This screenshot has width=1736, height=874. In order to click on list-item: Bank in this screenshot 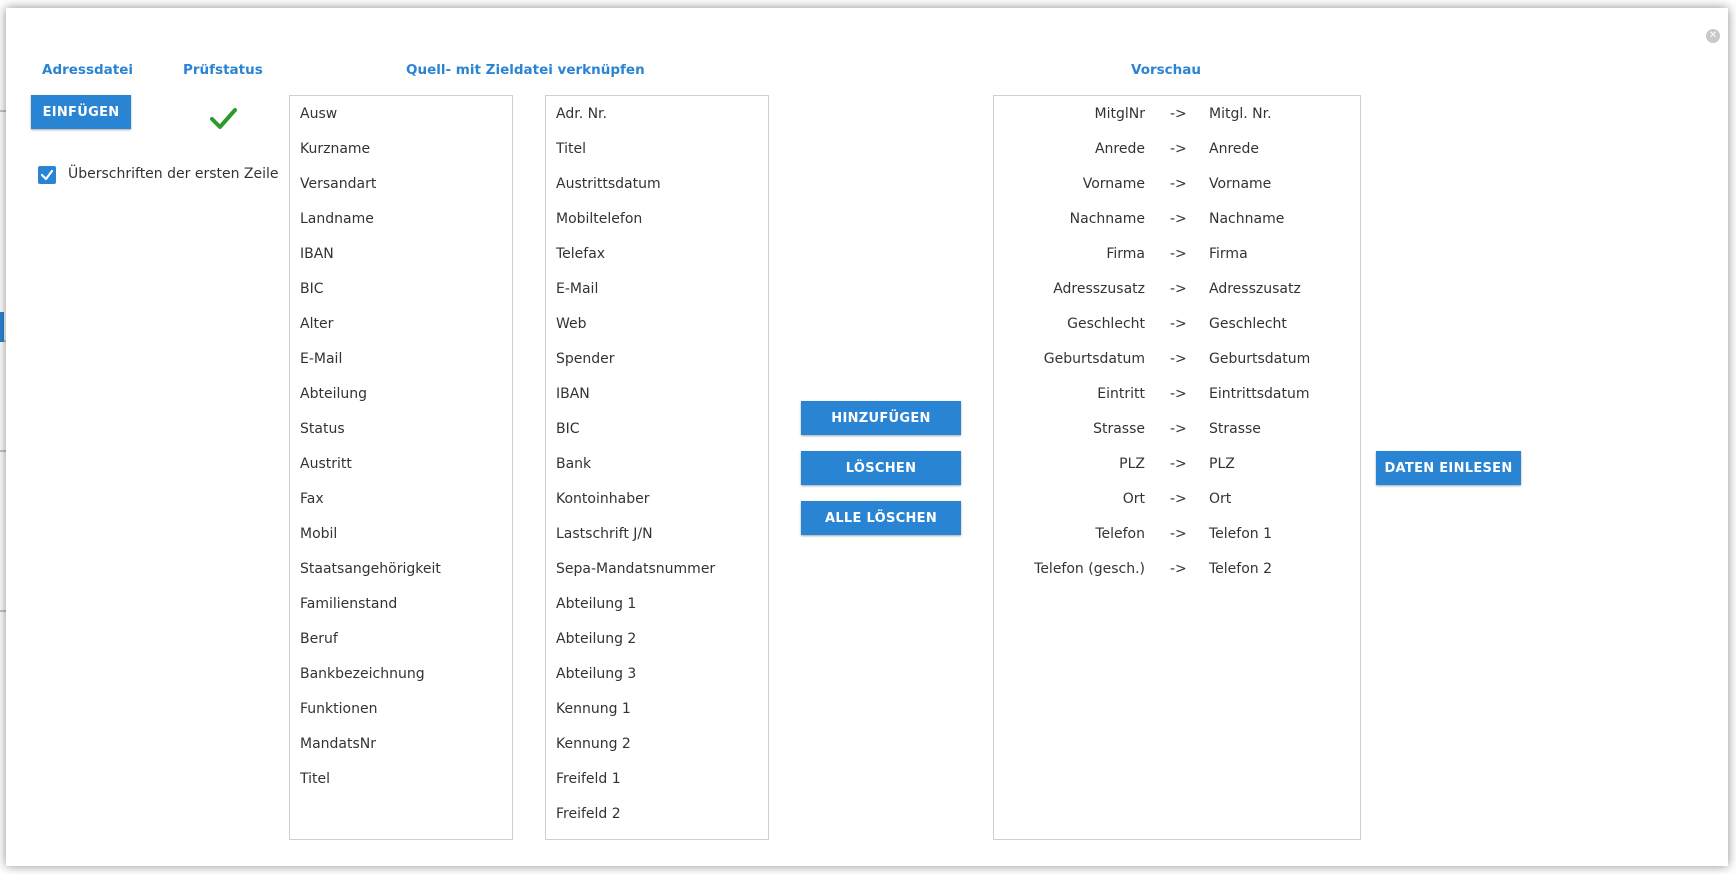, I will do `click(573, 464)`.